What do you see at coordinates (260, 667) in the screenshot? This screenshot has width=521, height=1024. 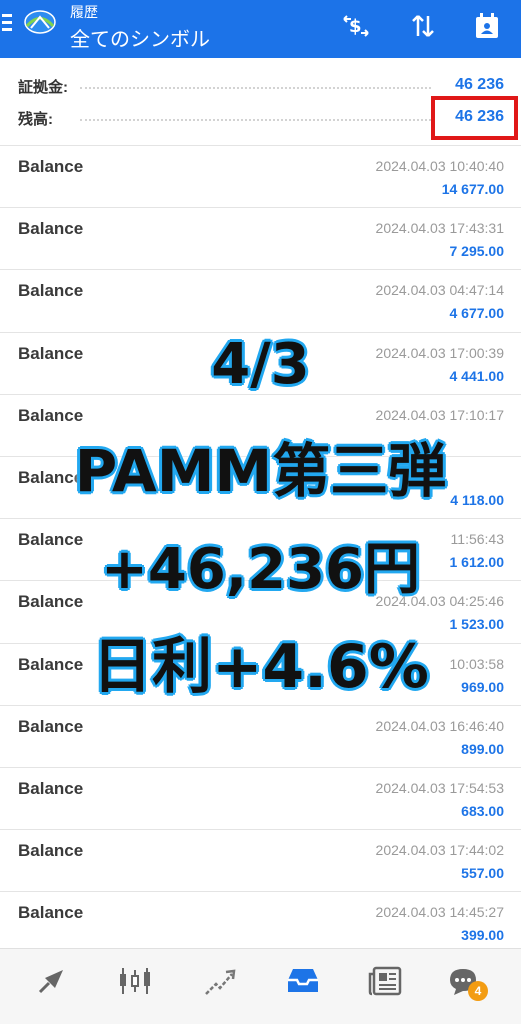 I see `overlay-daily-rate: 日利+4.6%` at bounding box center [260, 667].